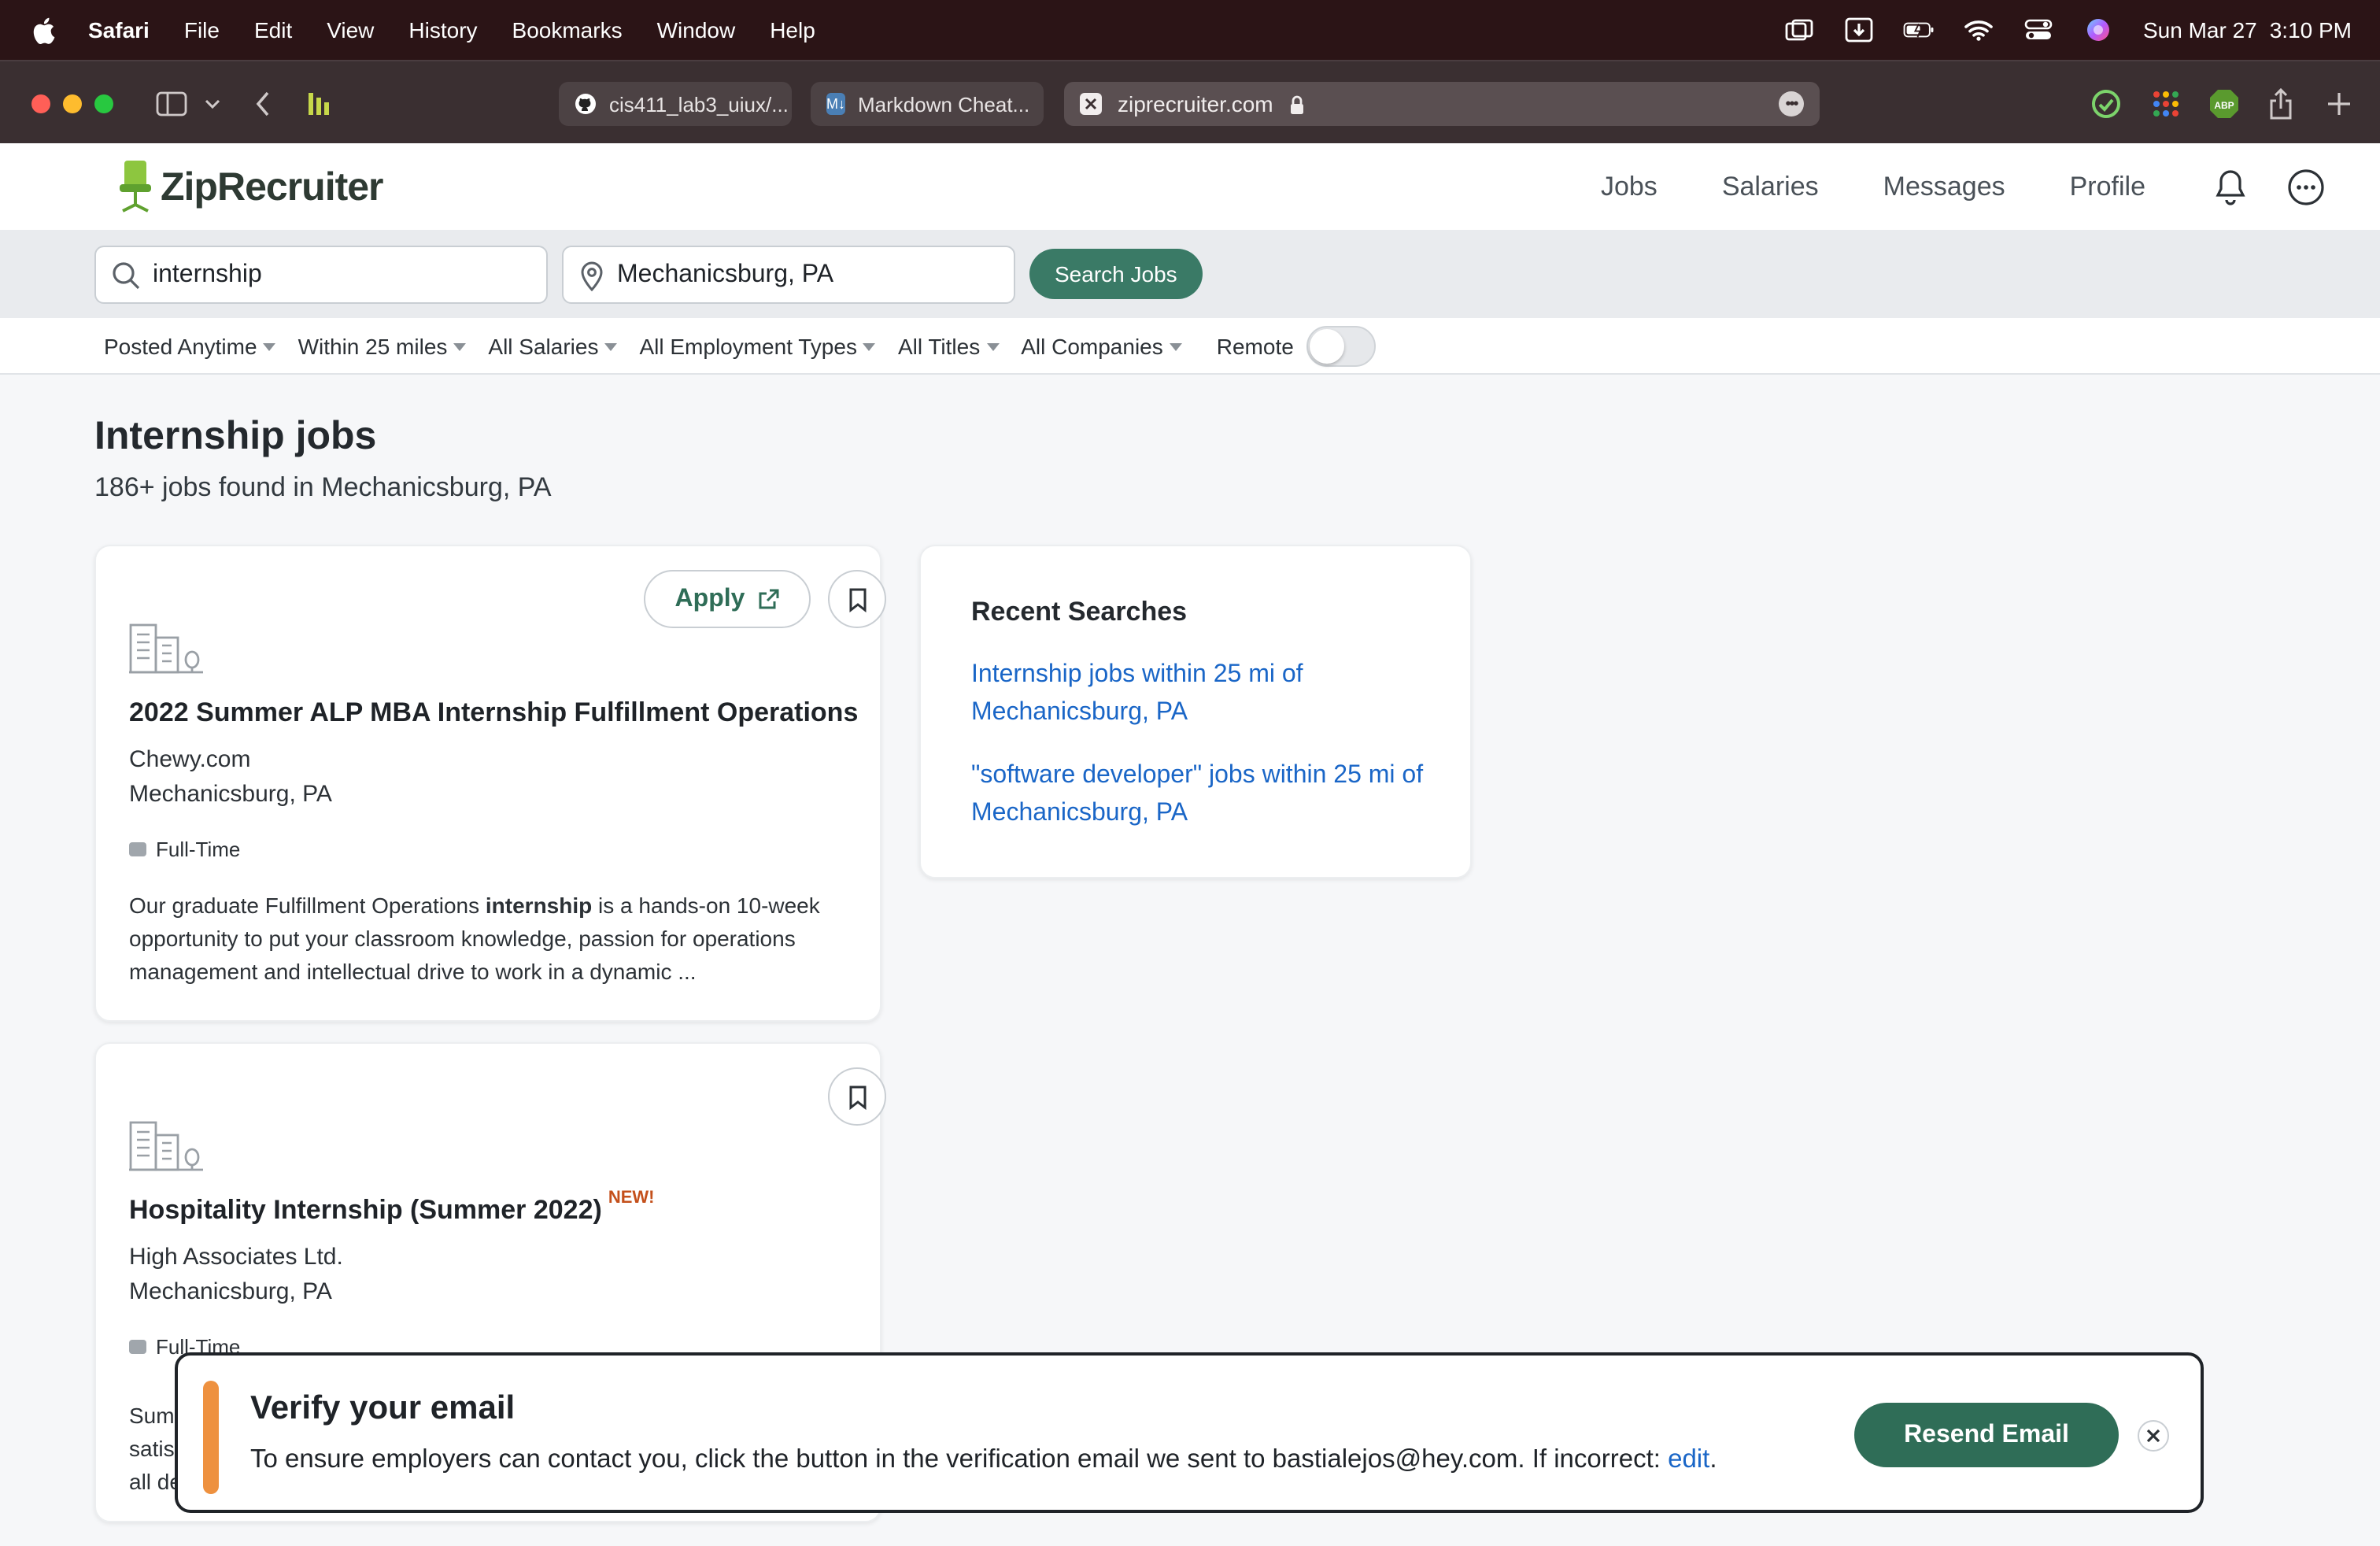 Image resolution: width=2380 pixels, height=1546 pixels. Describe the element at coordinates (543, 345) in the screenshot. I see `filter-label: All Salaries` at that location.